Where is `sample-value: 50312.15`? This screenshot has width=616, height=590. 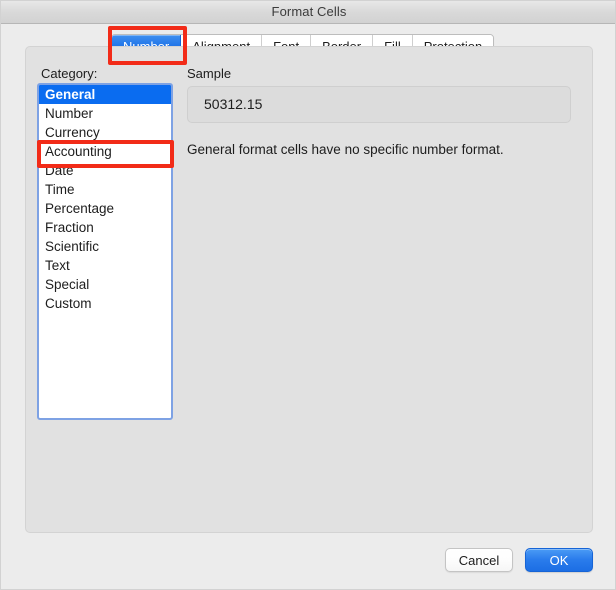 sample-value: 50312.15 is located at coordinates (233, 104).